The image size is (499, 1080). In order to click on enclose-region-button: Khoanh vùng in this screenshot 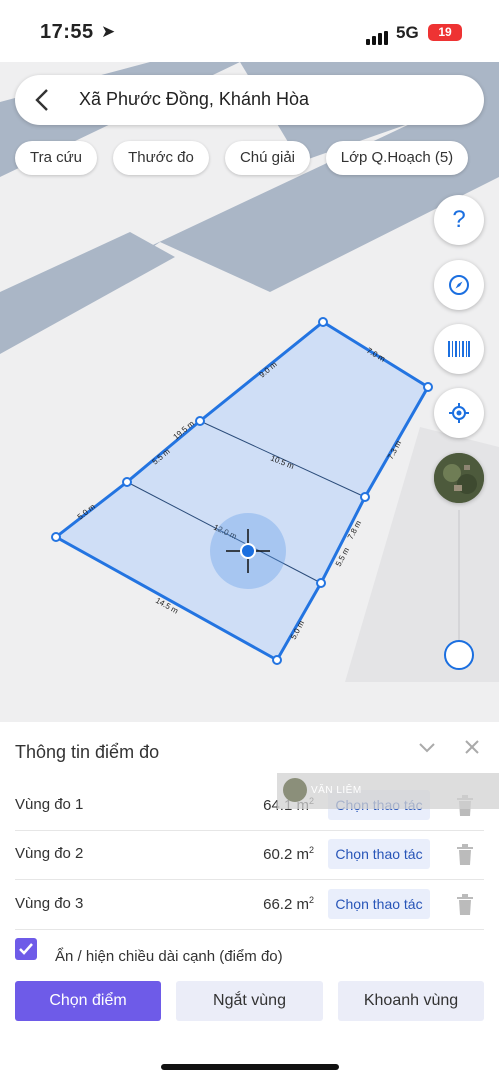, I will do `click(411, 1001)`.